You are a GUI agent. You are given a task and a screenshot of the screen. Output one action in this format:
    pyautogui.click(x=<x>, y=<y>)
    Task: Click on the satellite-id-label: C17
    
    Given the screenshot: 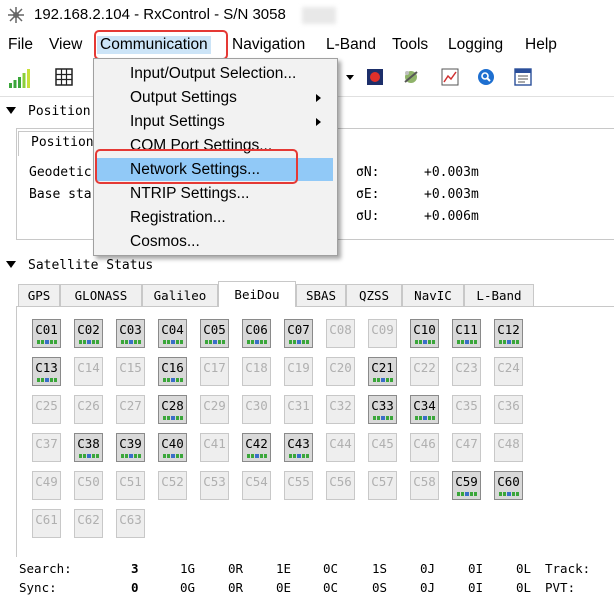 What is the action you would take?
    pyautogui.click(x=214, y=367)
    